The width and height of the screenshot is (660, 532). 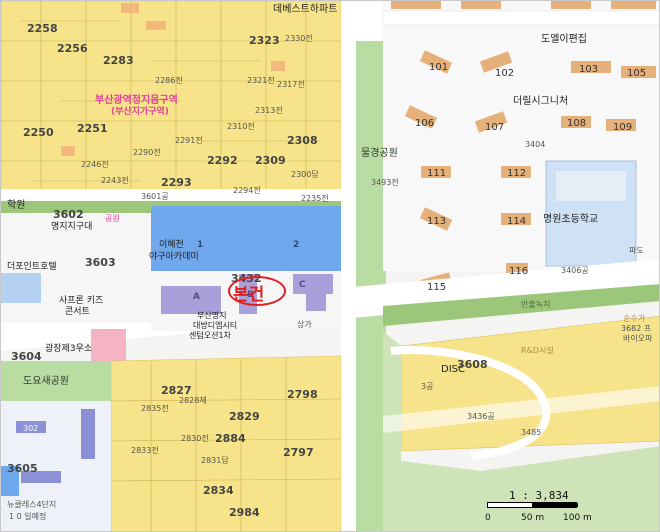 I want to click on apt-116: 116, so click(x=519, y=271).